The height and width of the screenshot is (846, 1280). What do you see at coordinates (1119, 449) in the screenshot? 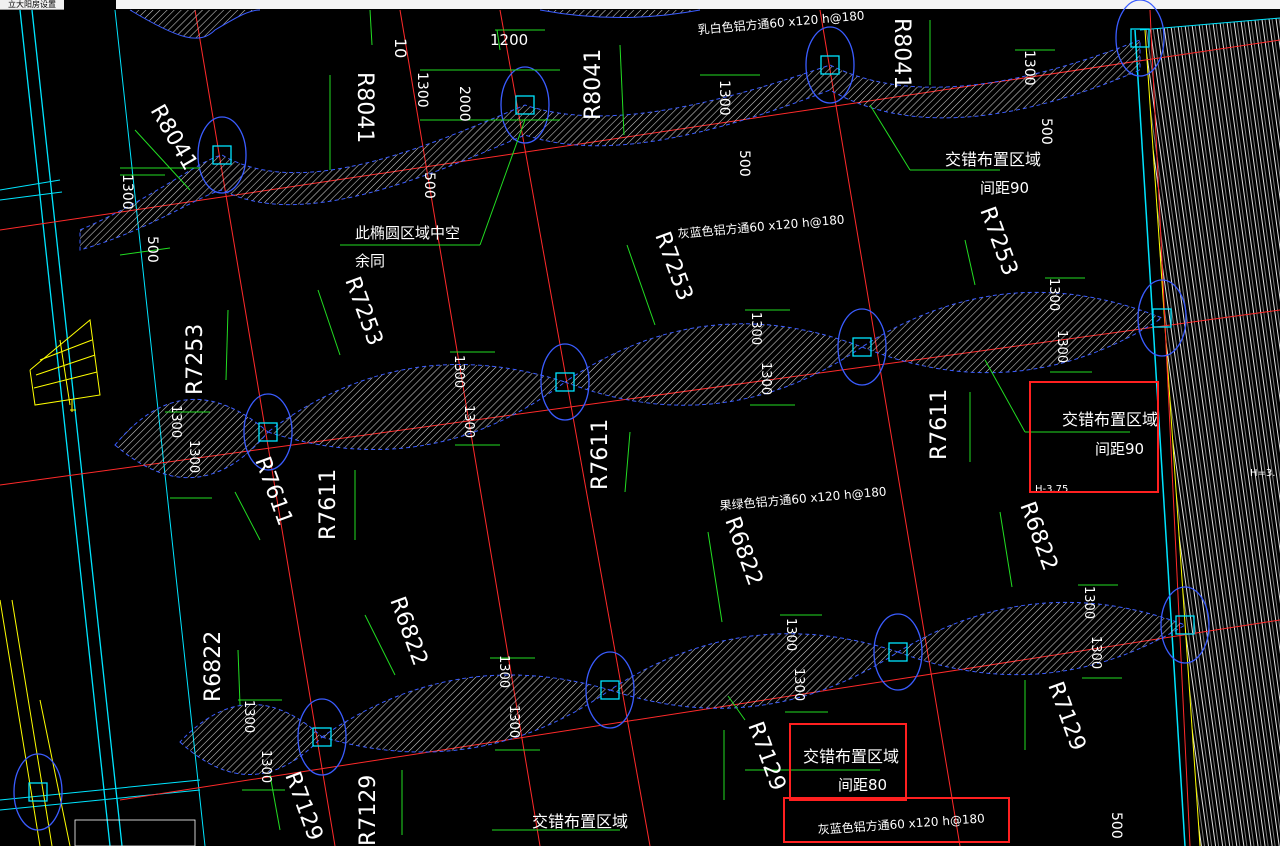
I see `spacing90-label-mid: 间距90` at bounding box center [1119, 449].